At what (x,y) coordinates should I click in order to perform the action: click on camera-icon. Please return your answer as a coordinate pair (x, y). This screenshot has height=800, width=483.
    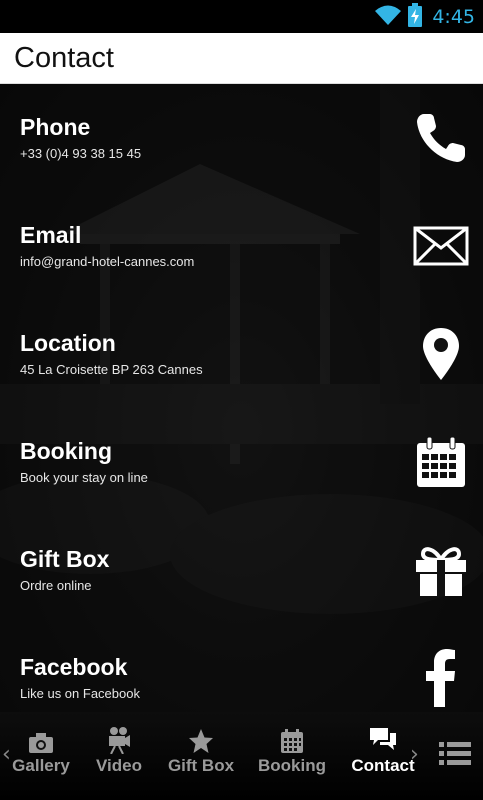
    Looking at the image, I should click on (41, 738).